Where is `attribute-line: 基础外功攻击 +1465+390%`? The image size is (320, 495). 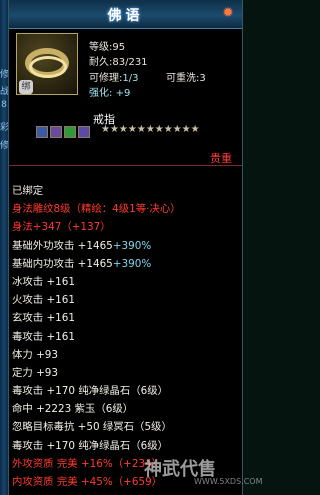
attribute-line: 基础外功攻击 +1465+390% is located at coordinates (126, 246).